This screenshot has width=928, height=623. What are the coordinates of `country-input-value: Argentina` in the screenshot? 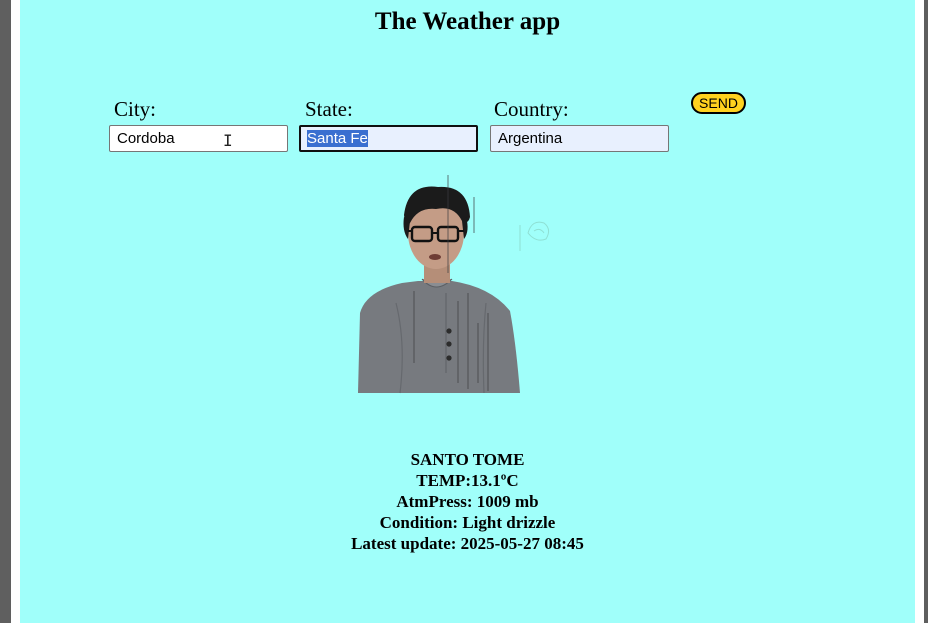 It's located at (530, 138).